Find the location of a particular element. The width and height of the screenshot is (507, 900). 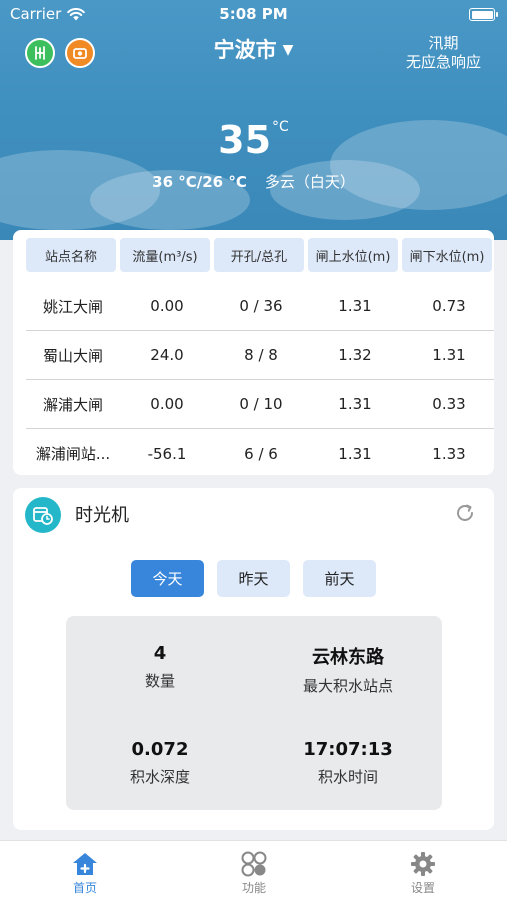

home-icon is located at coordinates (85, 864).